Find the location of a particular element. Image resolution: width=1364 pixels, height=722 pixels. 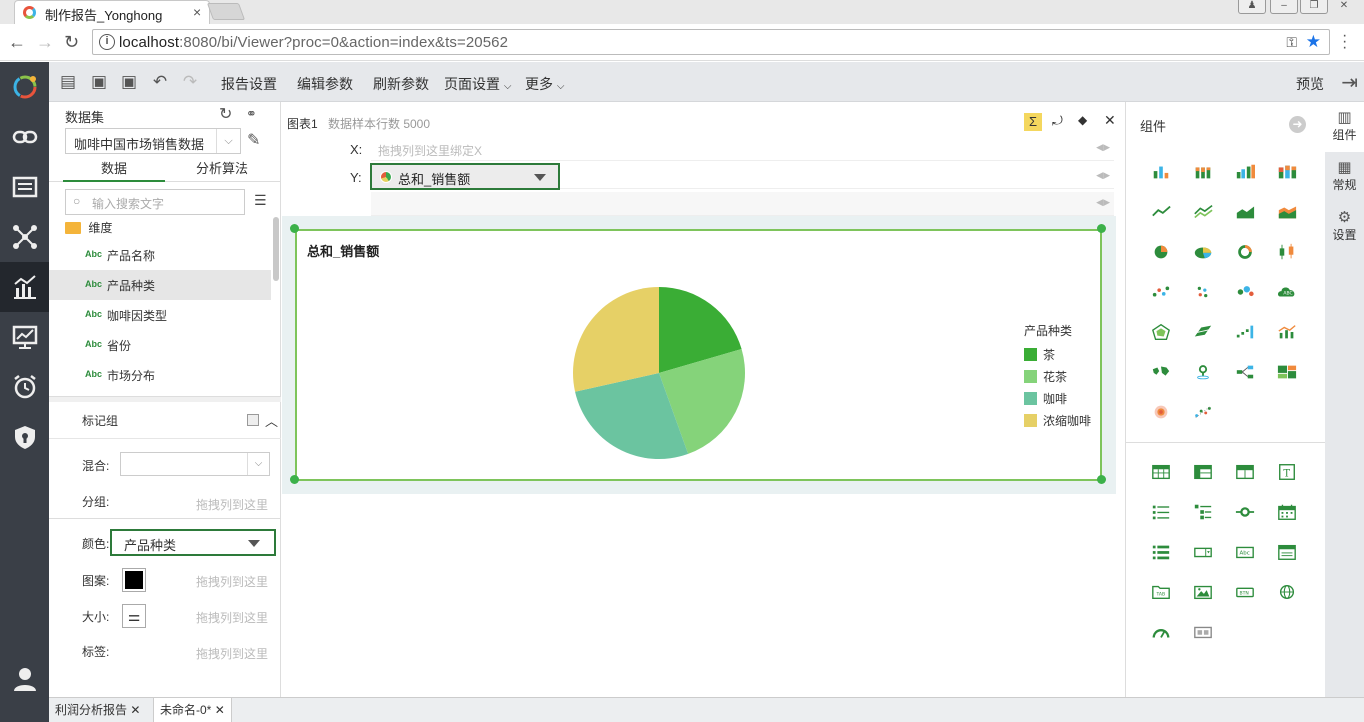

sum-icon: Σ is located at coordinates (1033, 122).